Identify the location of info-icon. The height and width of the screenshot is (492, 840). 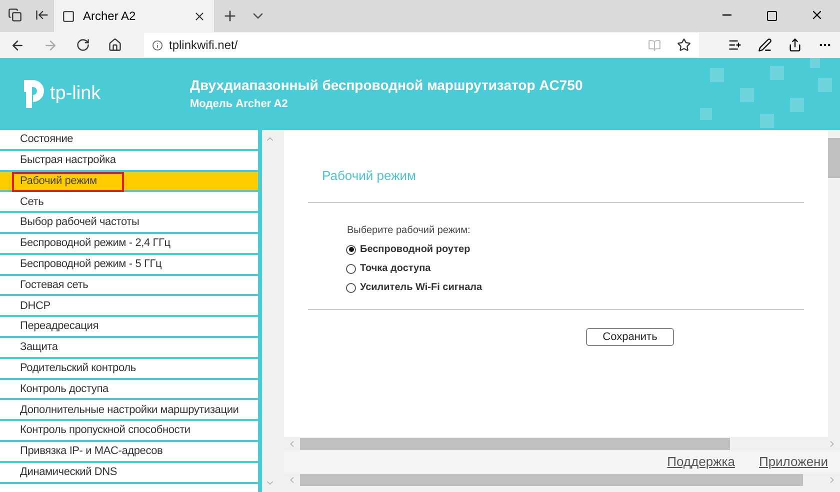
(157, 45).